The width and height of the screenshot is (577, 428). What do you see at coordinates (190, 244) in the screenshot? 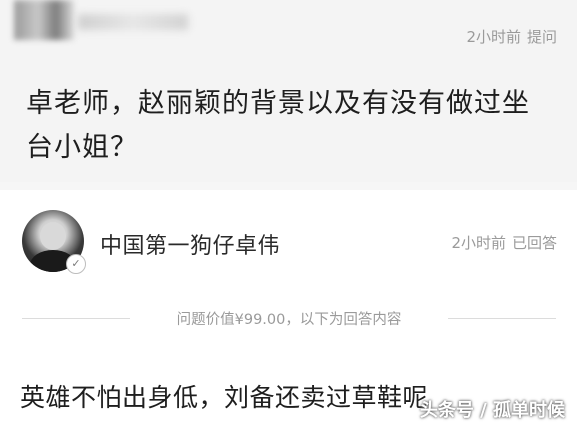
I see `answerer-name: 中国第一狗仔卓伟` at bounding box center [190, 244].